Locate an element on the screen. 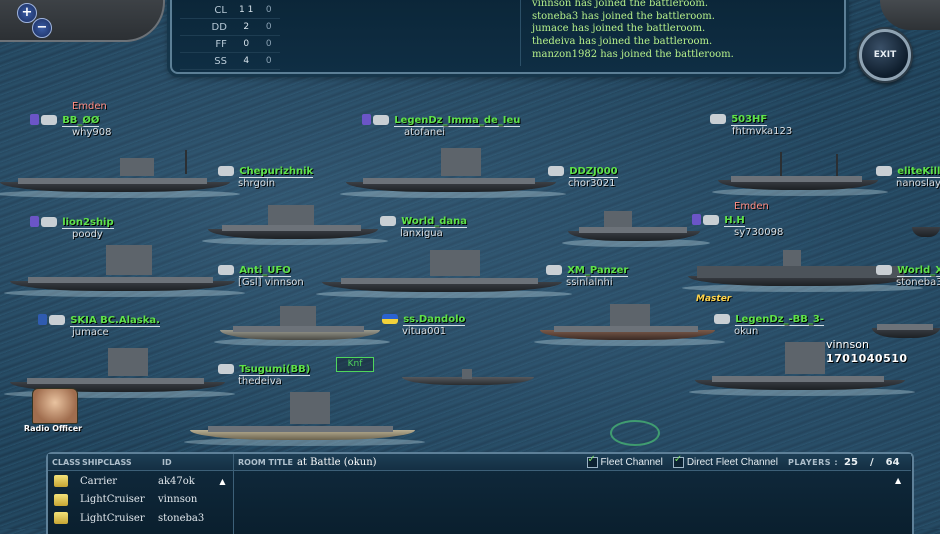  player-name: World_dana is located at coordinates (434, 222).